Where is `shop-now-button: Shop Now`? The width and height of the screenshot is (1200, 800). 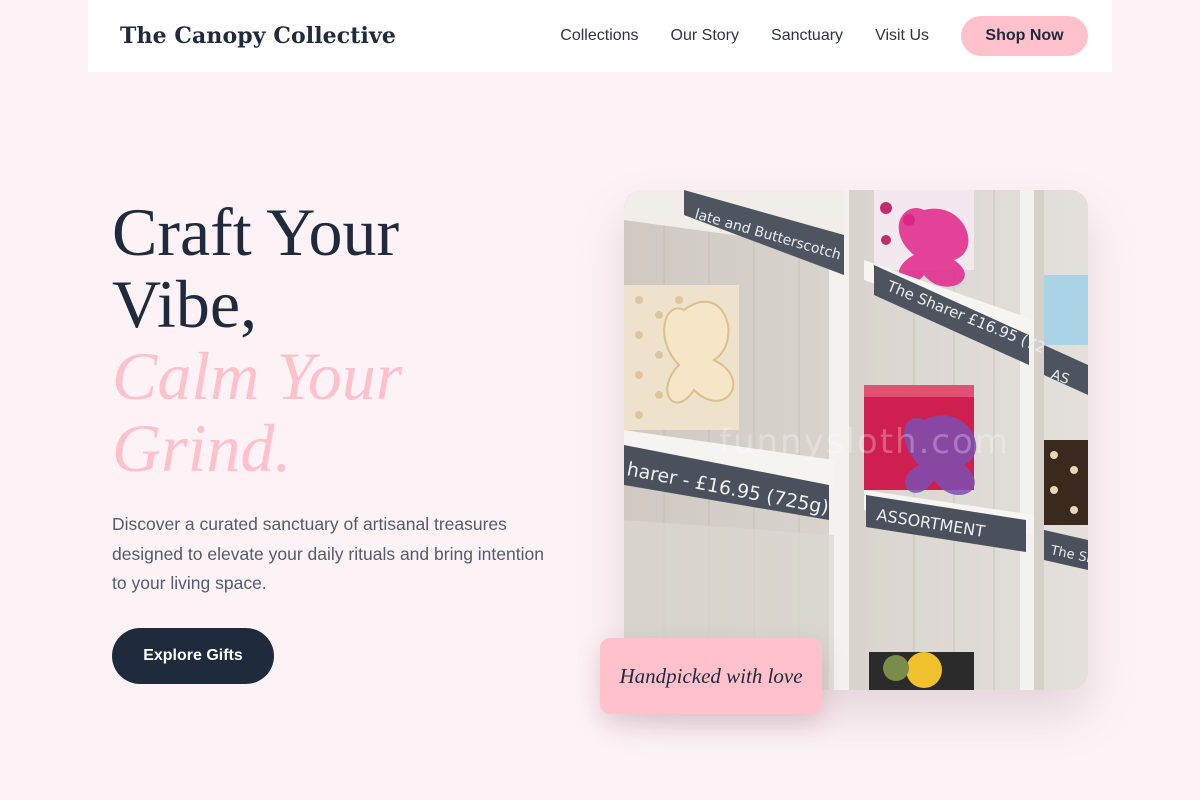 shop-now-button: Shop Now is located at coordinates (1024, 36).